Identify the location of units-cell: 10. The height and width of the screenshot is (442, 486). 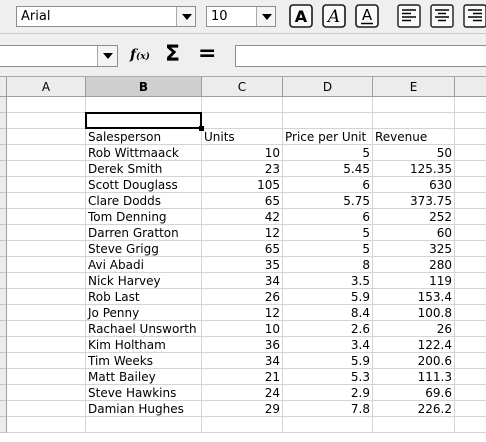
(242, 329).